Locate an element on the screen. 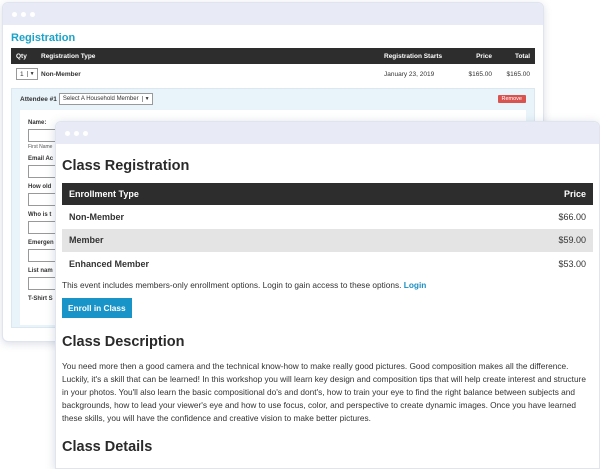  total-value: $165.00 is located at coordinates (518, 74).